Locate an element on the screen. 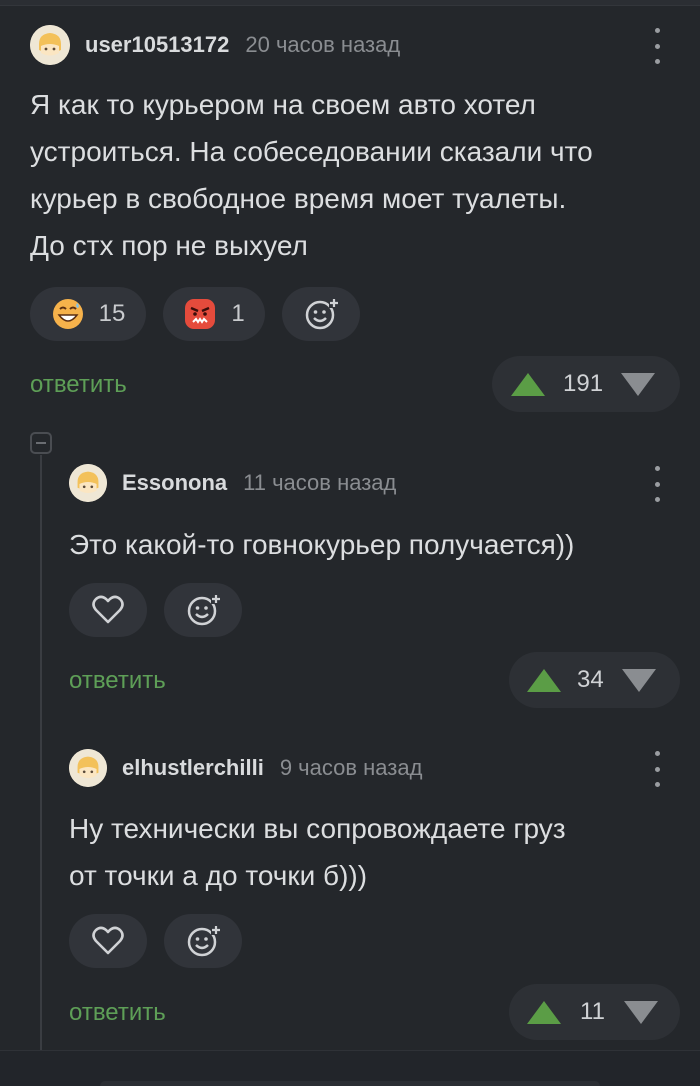 The height and width of the screenshot is (1086, 700). rating-control: 34 is located at coordinates (594, 680).